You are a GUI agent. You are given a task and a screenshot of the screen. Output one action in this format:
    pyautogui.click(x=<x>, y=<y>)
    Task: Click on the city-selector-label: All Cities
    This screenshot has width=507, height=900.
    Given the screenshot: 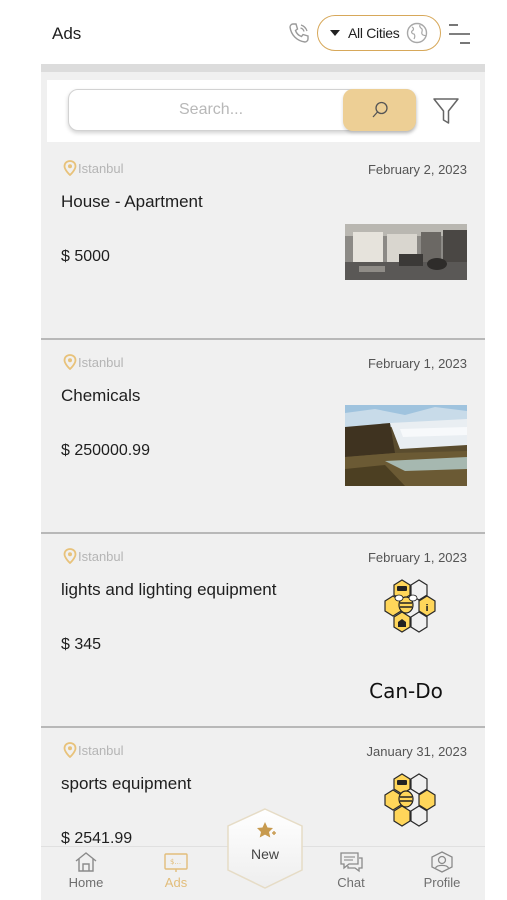 What is the action you would take?
    pyautogui.click(x=374, y=33)
    